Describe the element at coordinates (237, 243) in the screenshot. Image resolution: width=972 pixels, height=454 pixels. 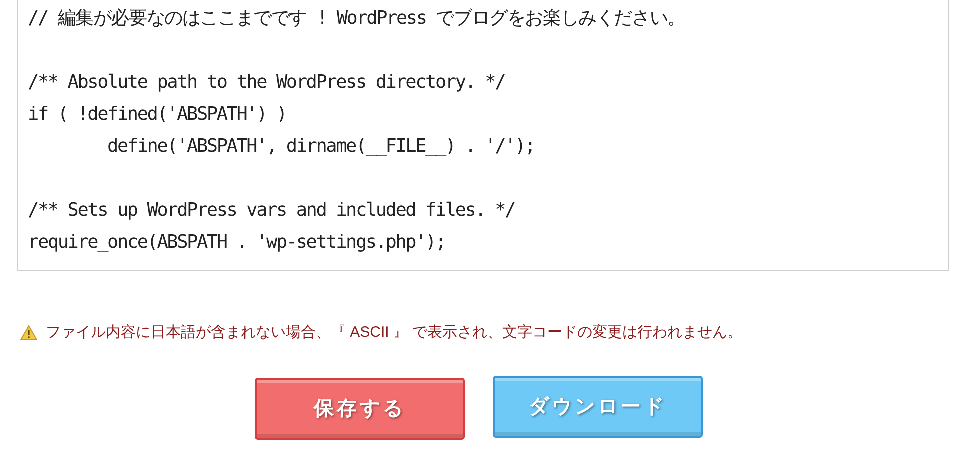
I see `code-line: require_once(ABSPATH . 'wp-settings.php');` at that location.